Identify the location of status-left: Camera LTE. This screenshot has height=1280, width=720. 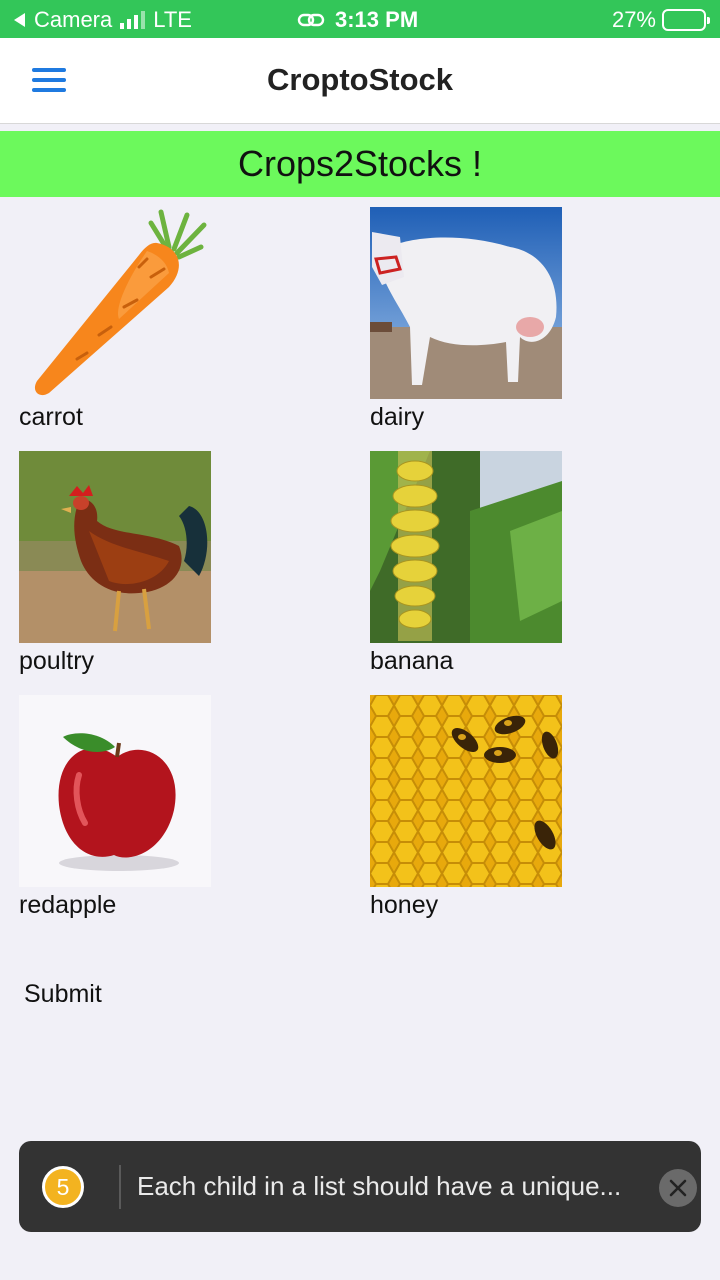
(102, 20).